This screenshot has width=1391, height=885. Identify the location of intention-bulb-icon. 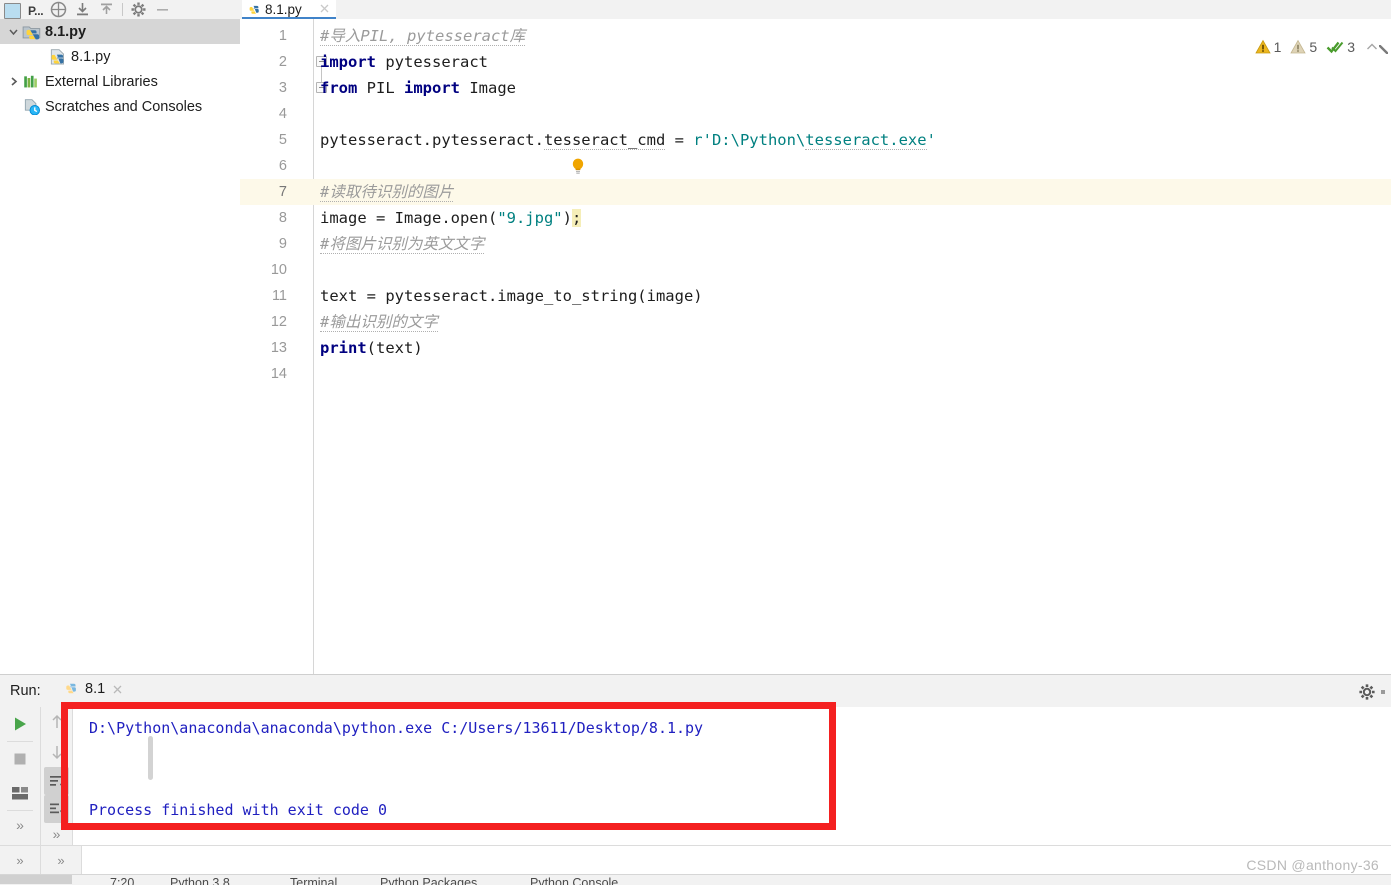
(578, 166).